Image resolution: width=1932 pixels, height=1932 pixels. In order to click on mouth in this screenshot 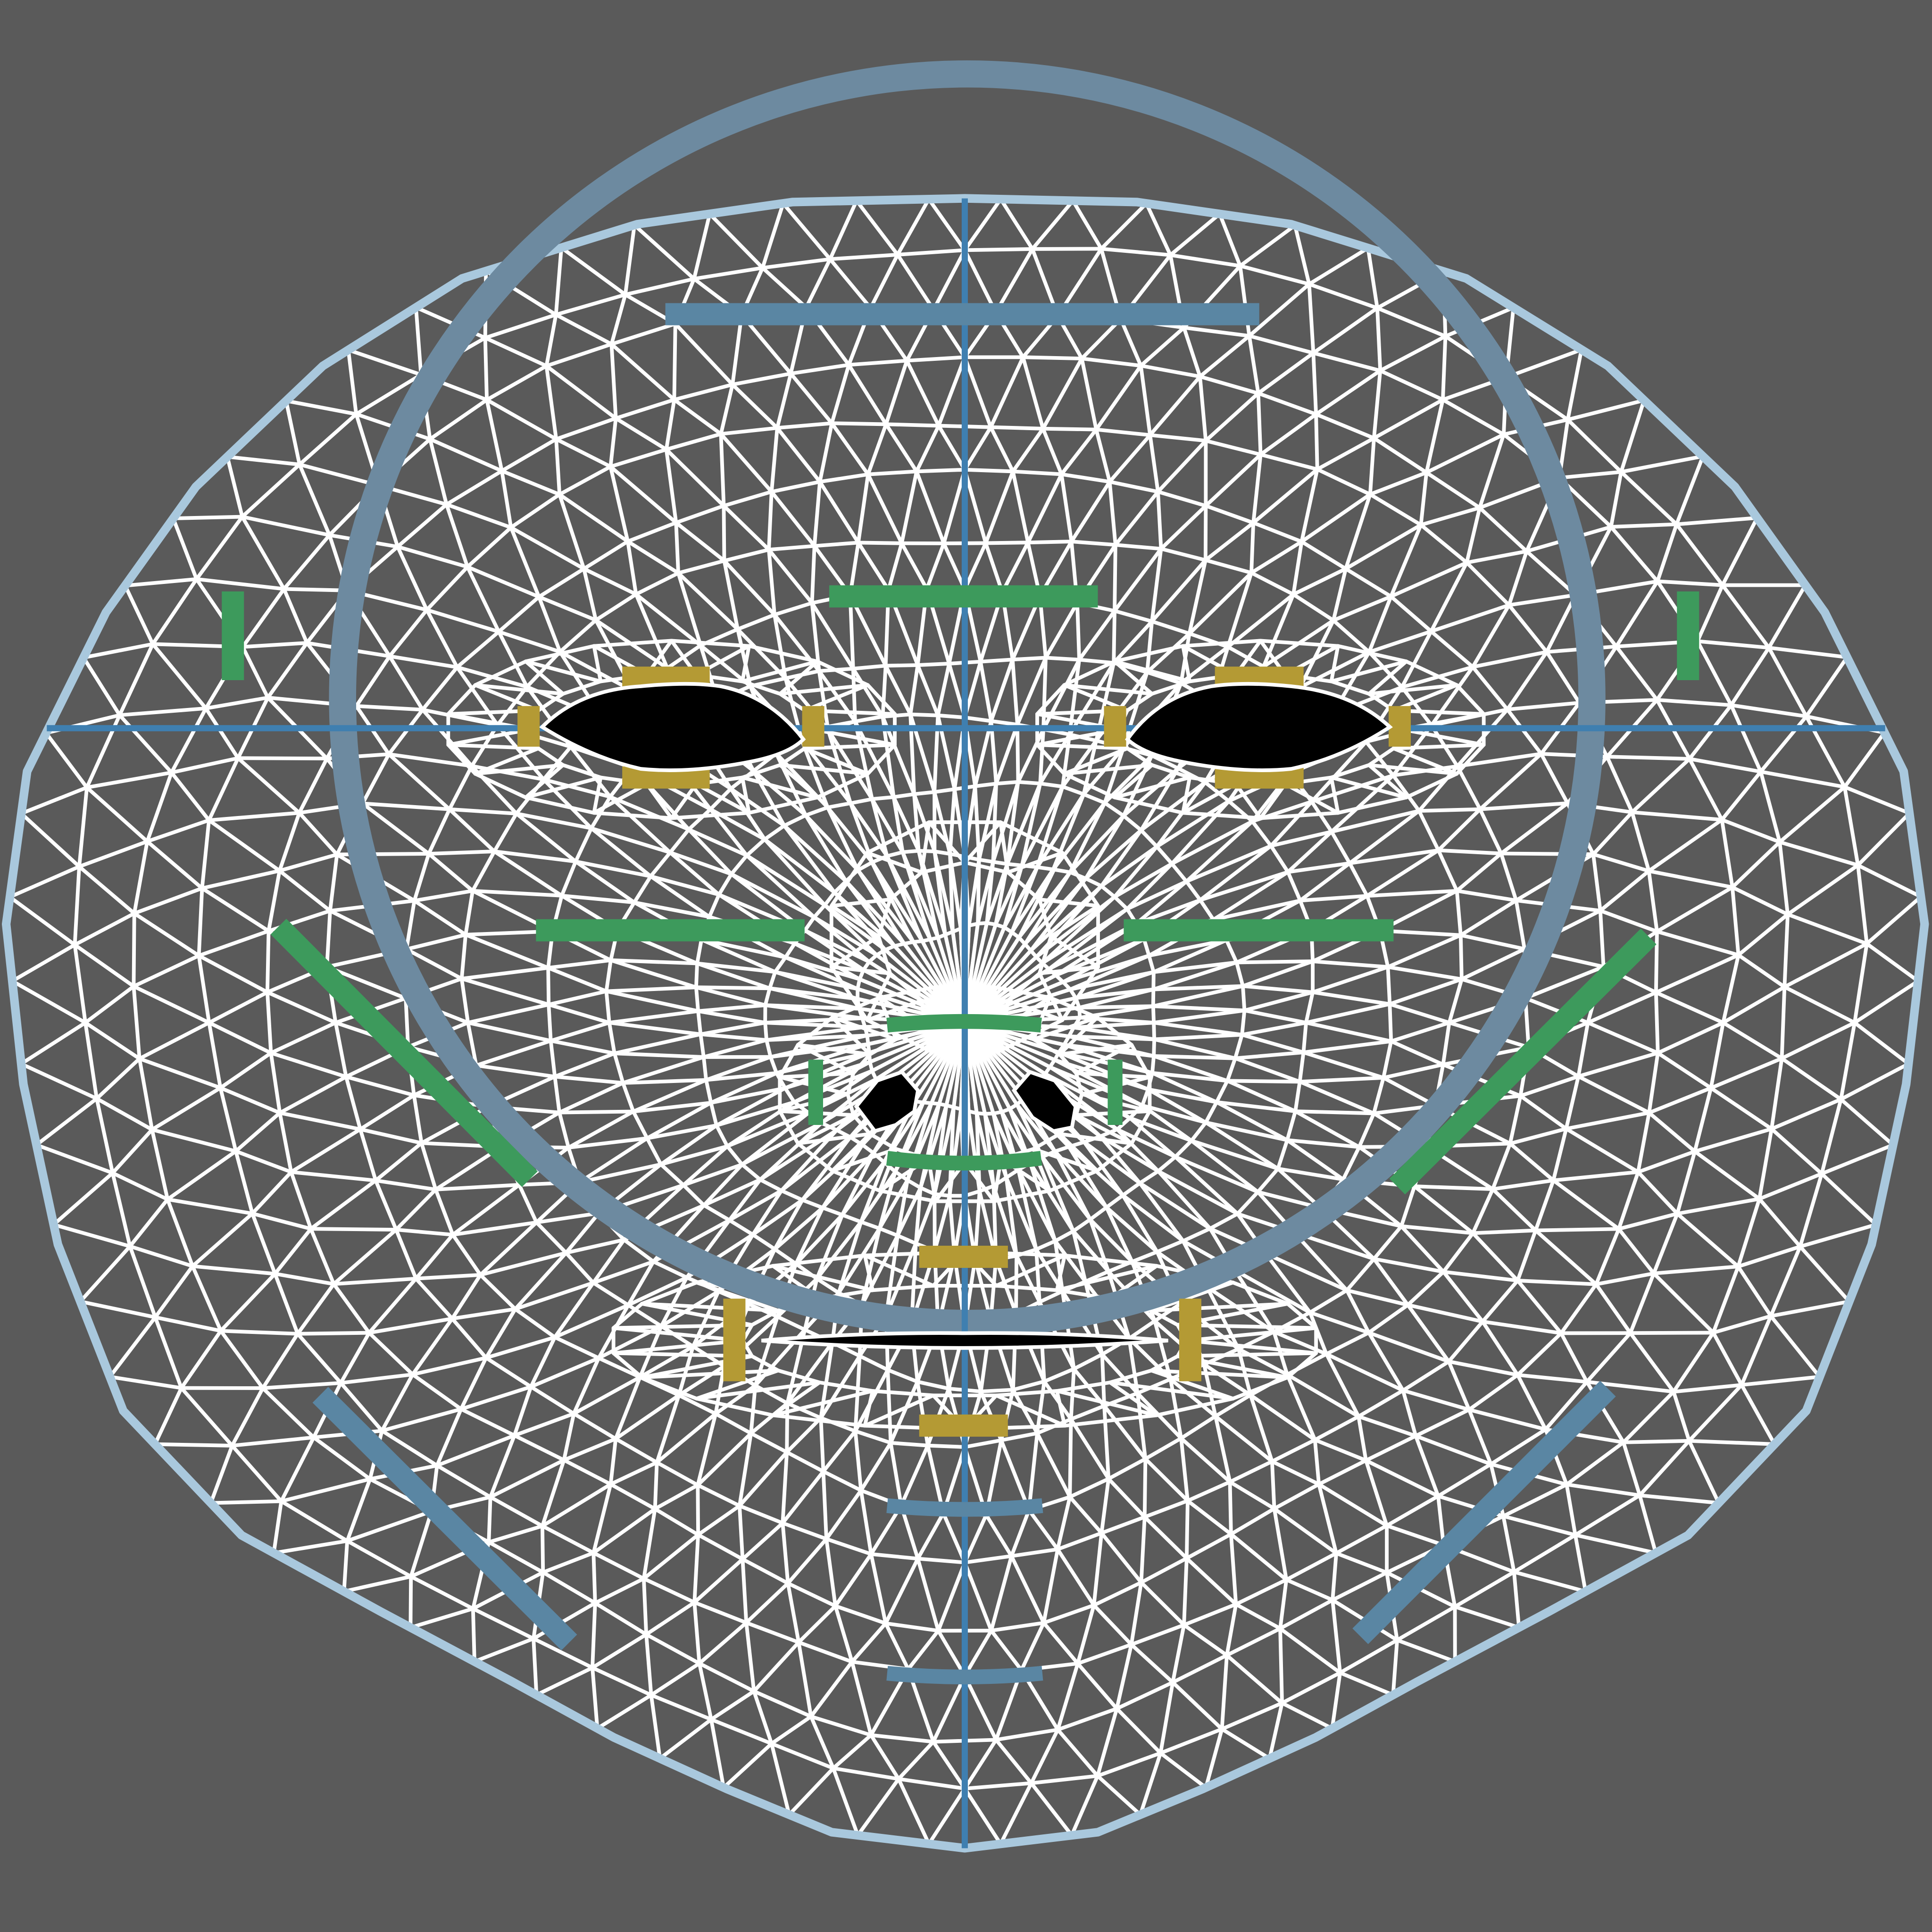, I will do `click(964, 1341)`.